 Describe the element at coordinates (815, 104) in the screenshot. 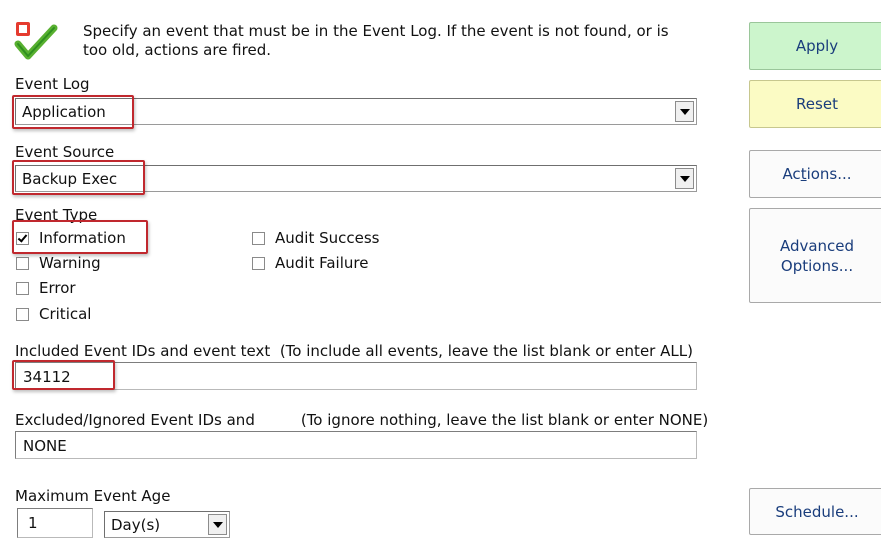

I see `reset-button: Reset` at that location.